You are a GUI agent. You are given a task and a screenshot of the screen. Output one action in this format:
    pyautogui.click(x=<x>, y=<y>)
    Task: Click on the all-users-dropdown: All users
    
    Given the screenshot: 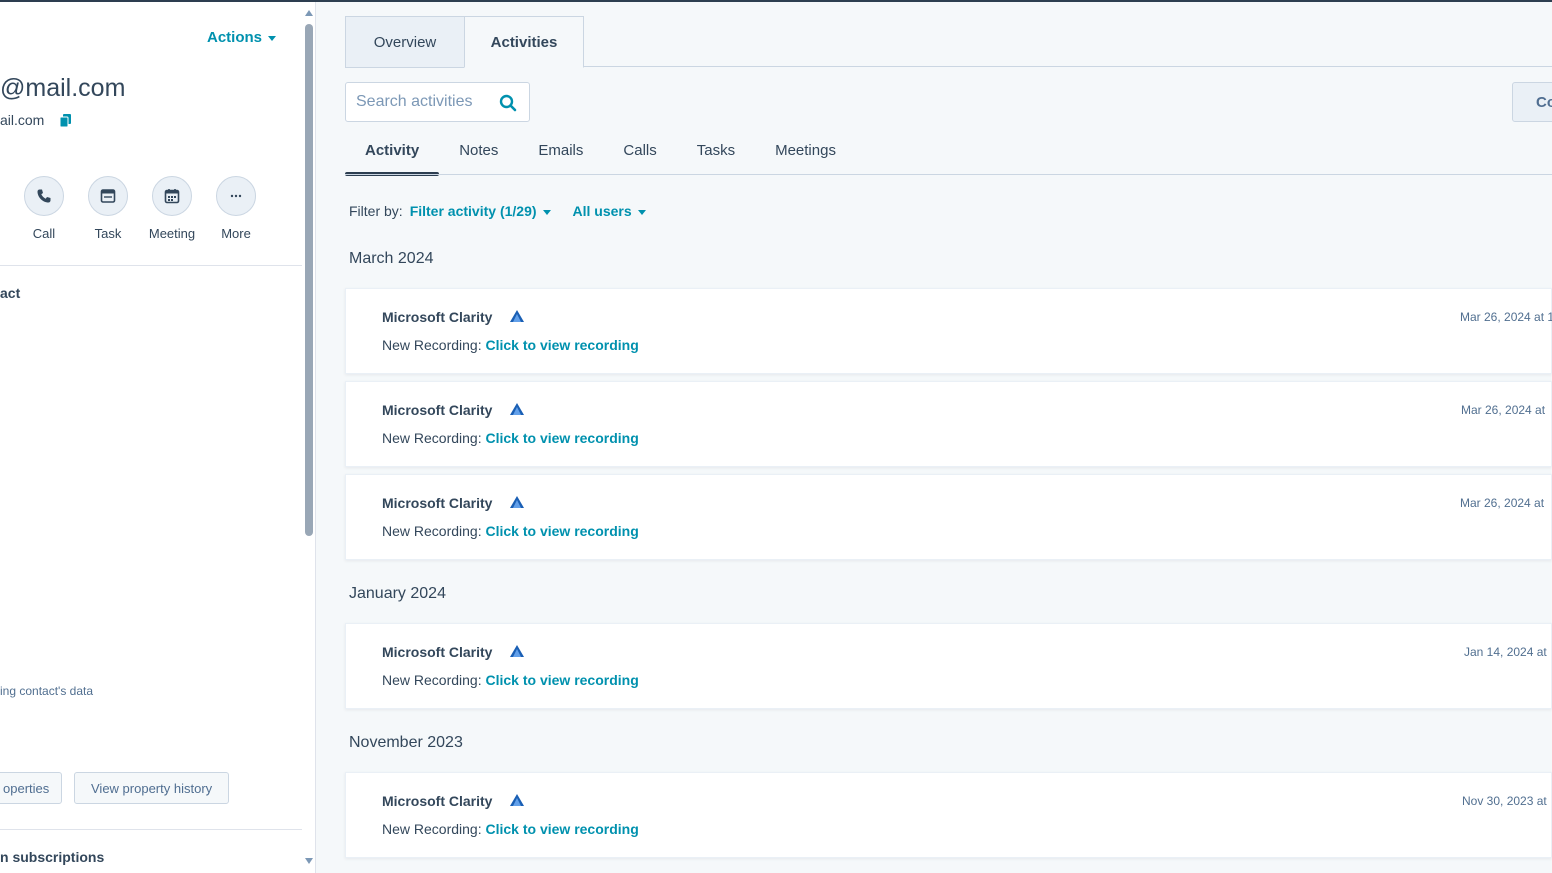 What is the action you would take?
    pyautogui.click(x=609, y=211)
    